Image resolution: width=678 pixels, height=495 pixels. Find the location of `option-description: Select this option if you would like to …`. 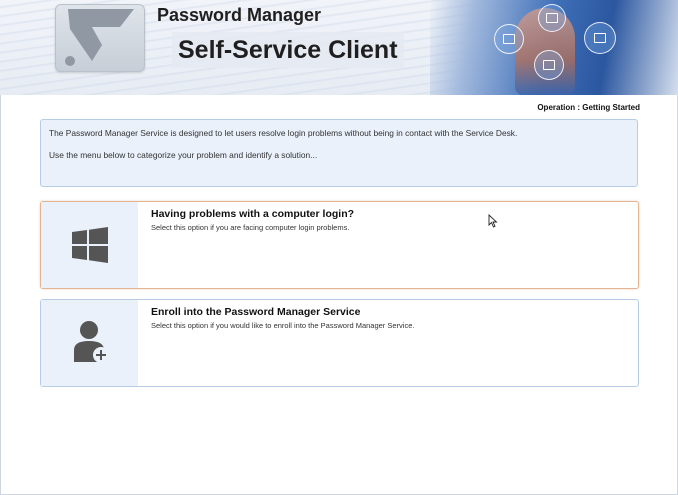

option-description: Select this option if you would like to … is located at coordinates (283, 325).